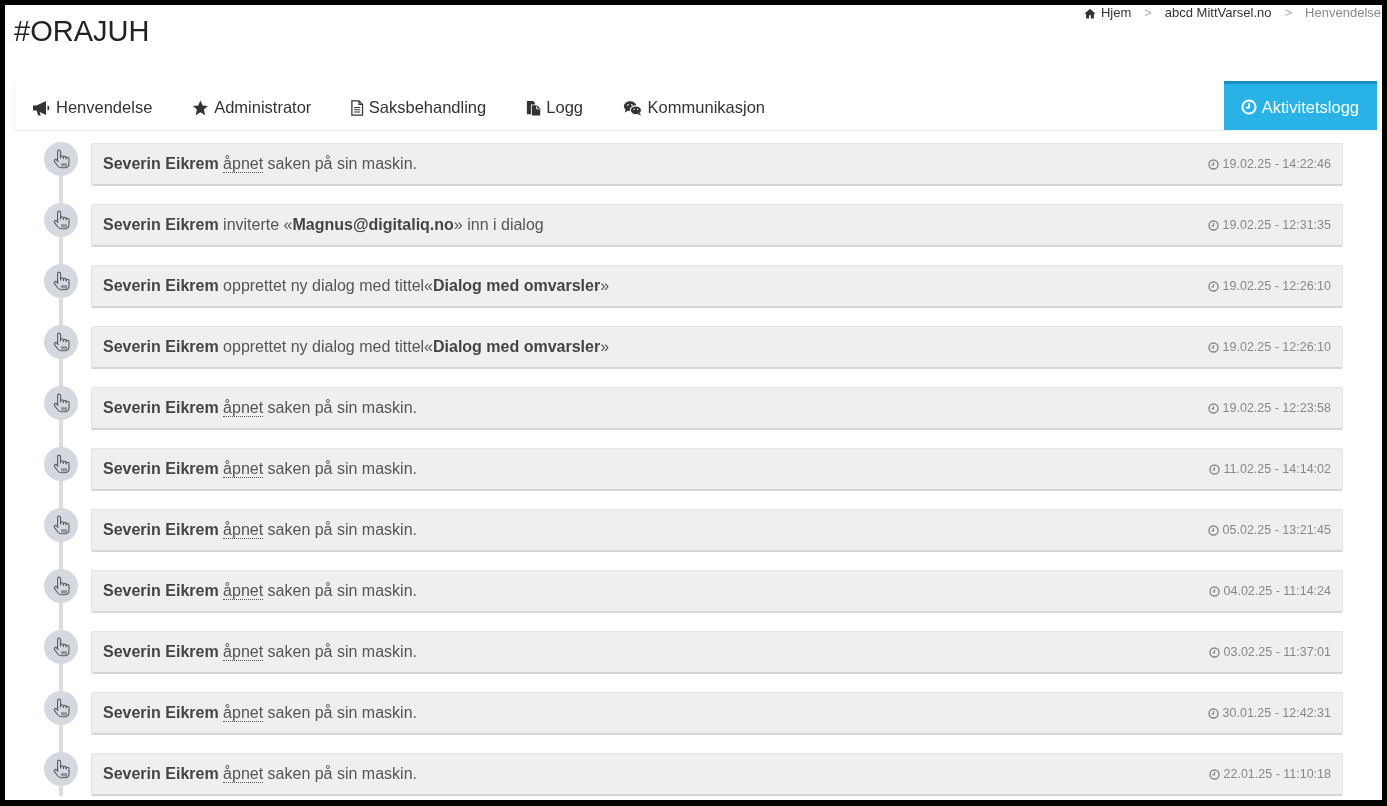 The height and width of the screenshot is (806, 1387). I want to click on timestamp: 19.02.25 - 14:22:46, so click(1276, 164).